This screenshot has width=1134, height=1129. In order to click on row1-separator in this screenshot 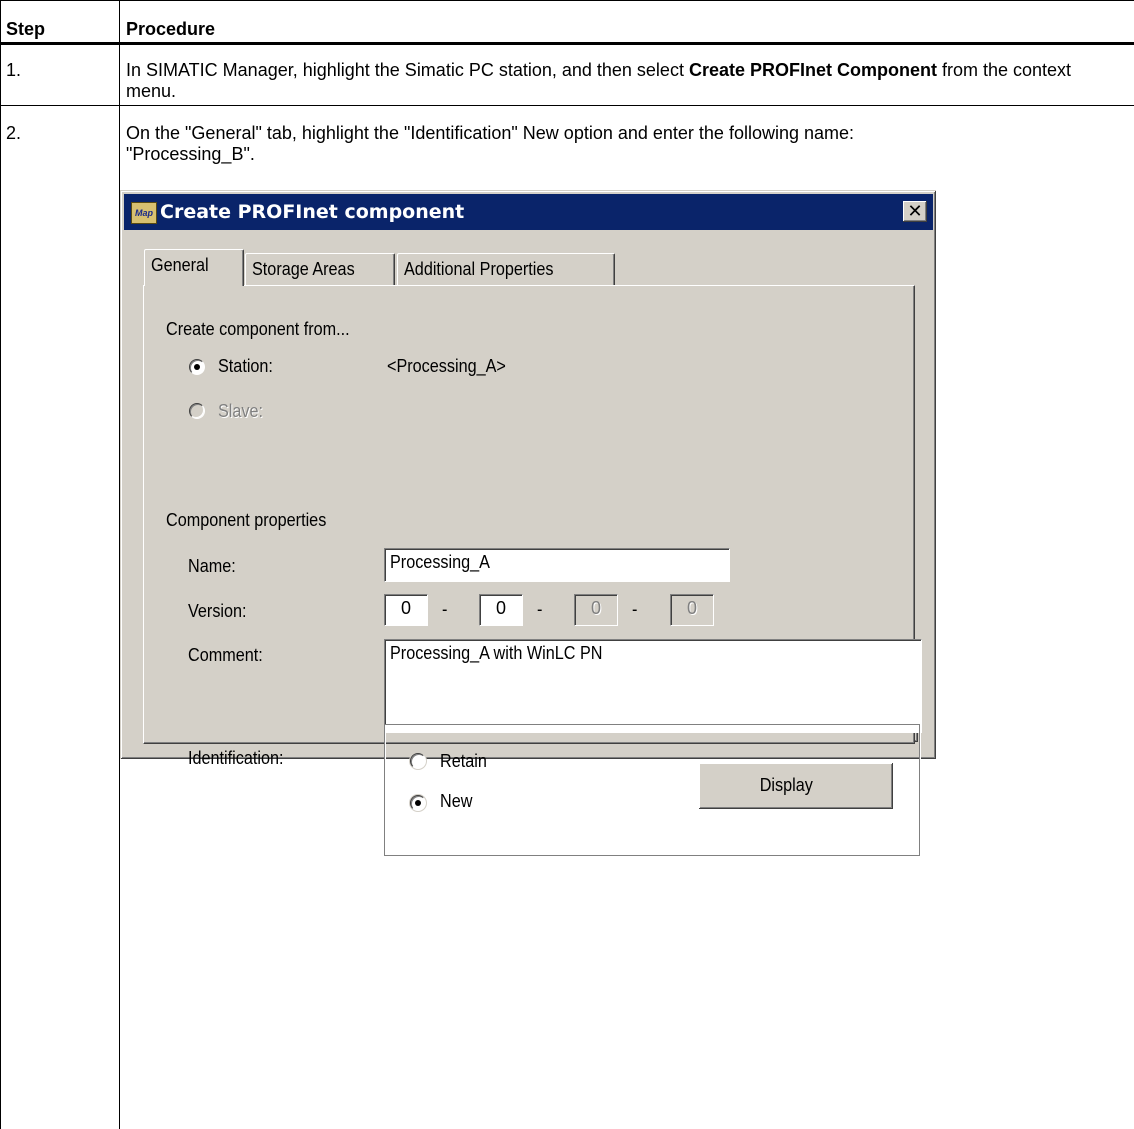, I will do `click(567, 105)`.